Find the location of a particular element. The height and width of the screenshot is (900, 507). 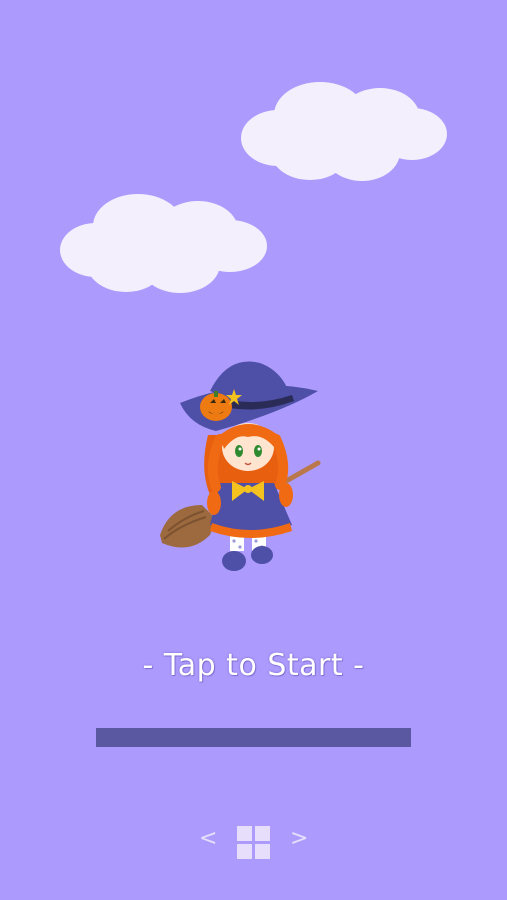

next-arrow-button: > is located at coordinates (299, 838).